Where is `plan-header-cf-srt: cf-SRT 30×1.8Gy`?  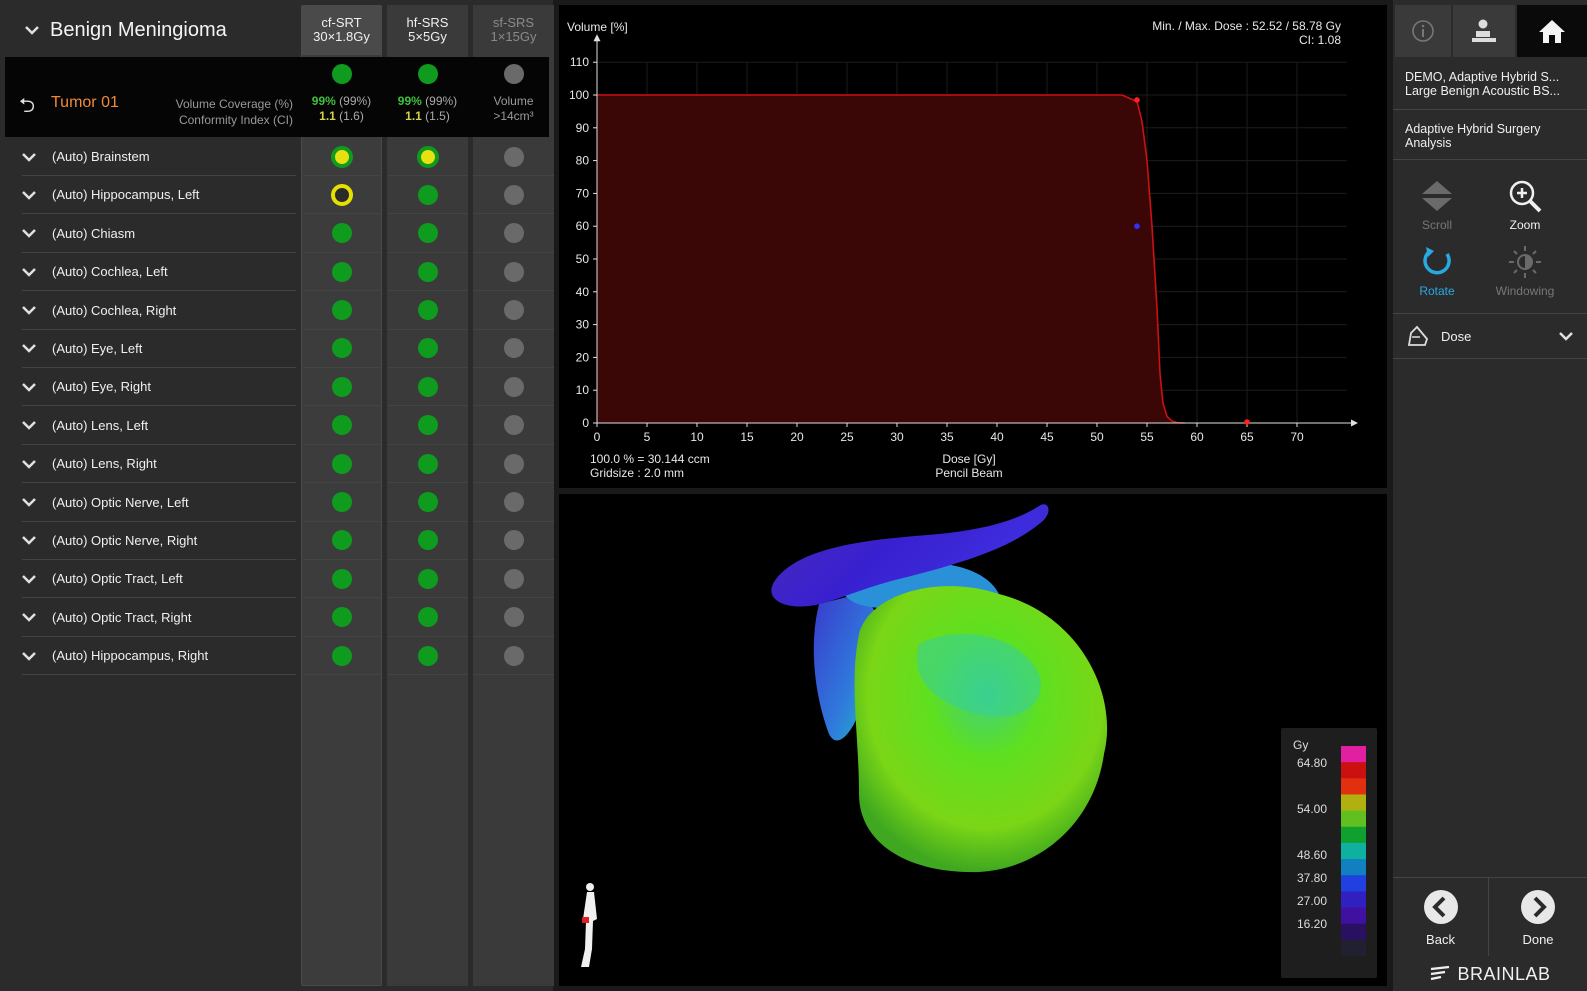
plan-header-cf-srt: cf-SRT 30×1.8Gy is located at coordinates (341, 30).